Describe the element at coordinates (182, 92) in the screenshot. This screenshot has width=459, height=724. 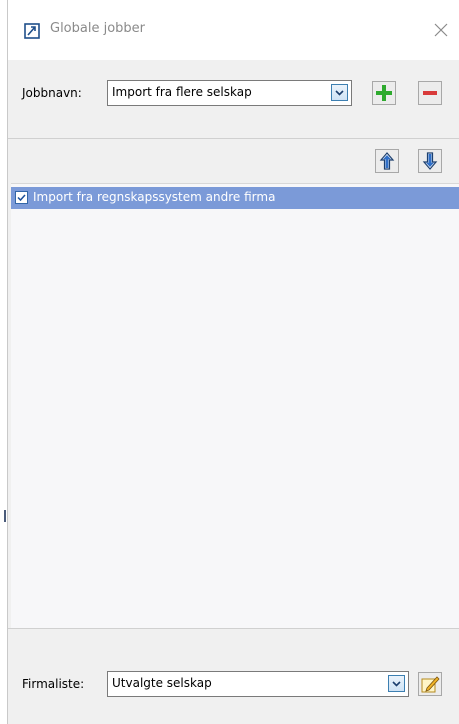
I see `job-name-value: Import fra flere selskap` at that location.